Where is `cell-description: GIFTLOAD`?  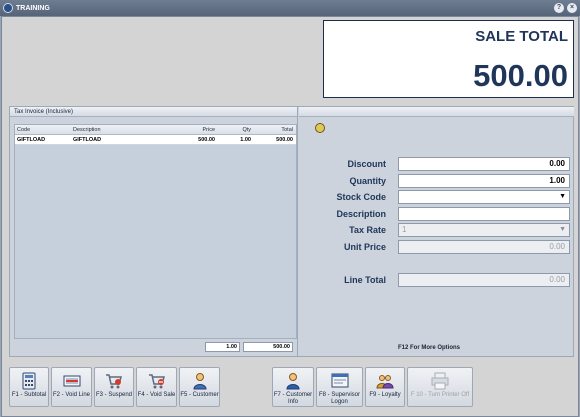
cell-description: GIFTLOAD is located at coordinates (87, 140).